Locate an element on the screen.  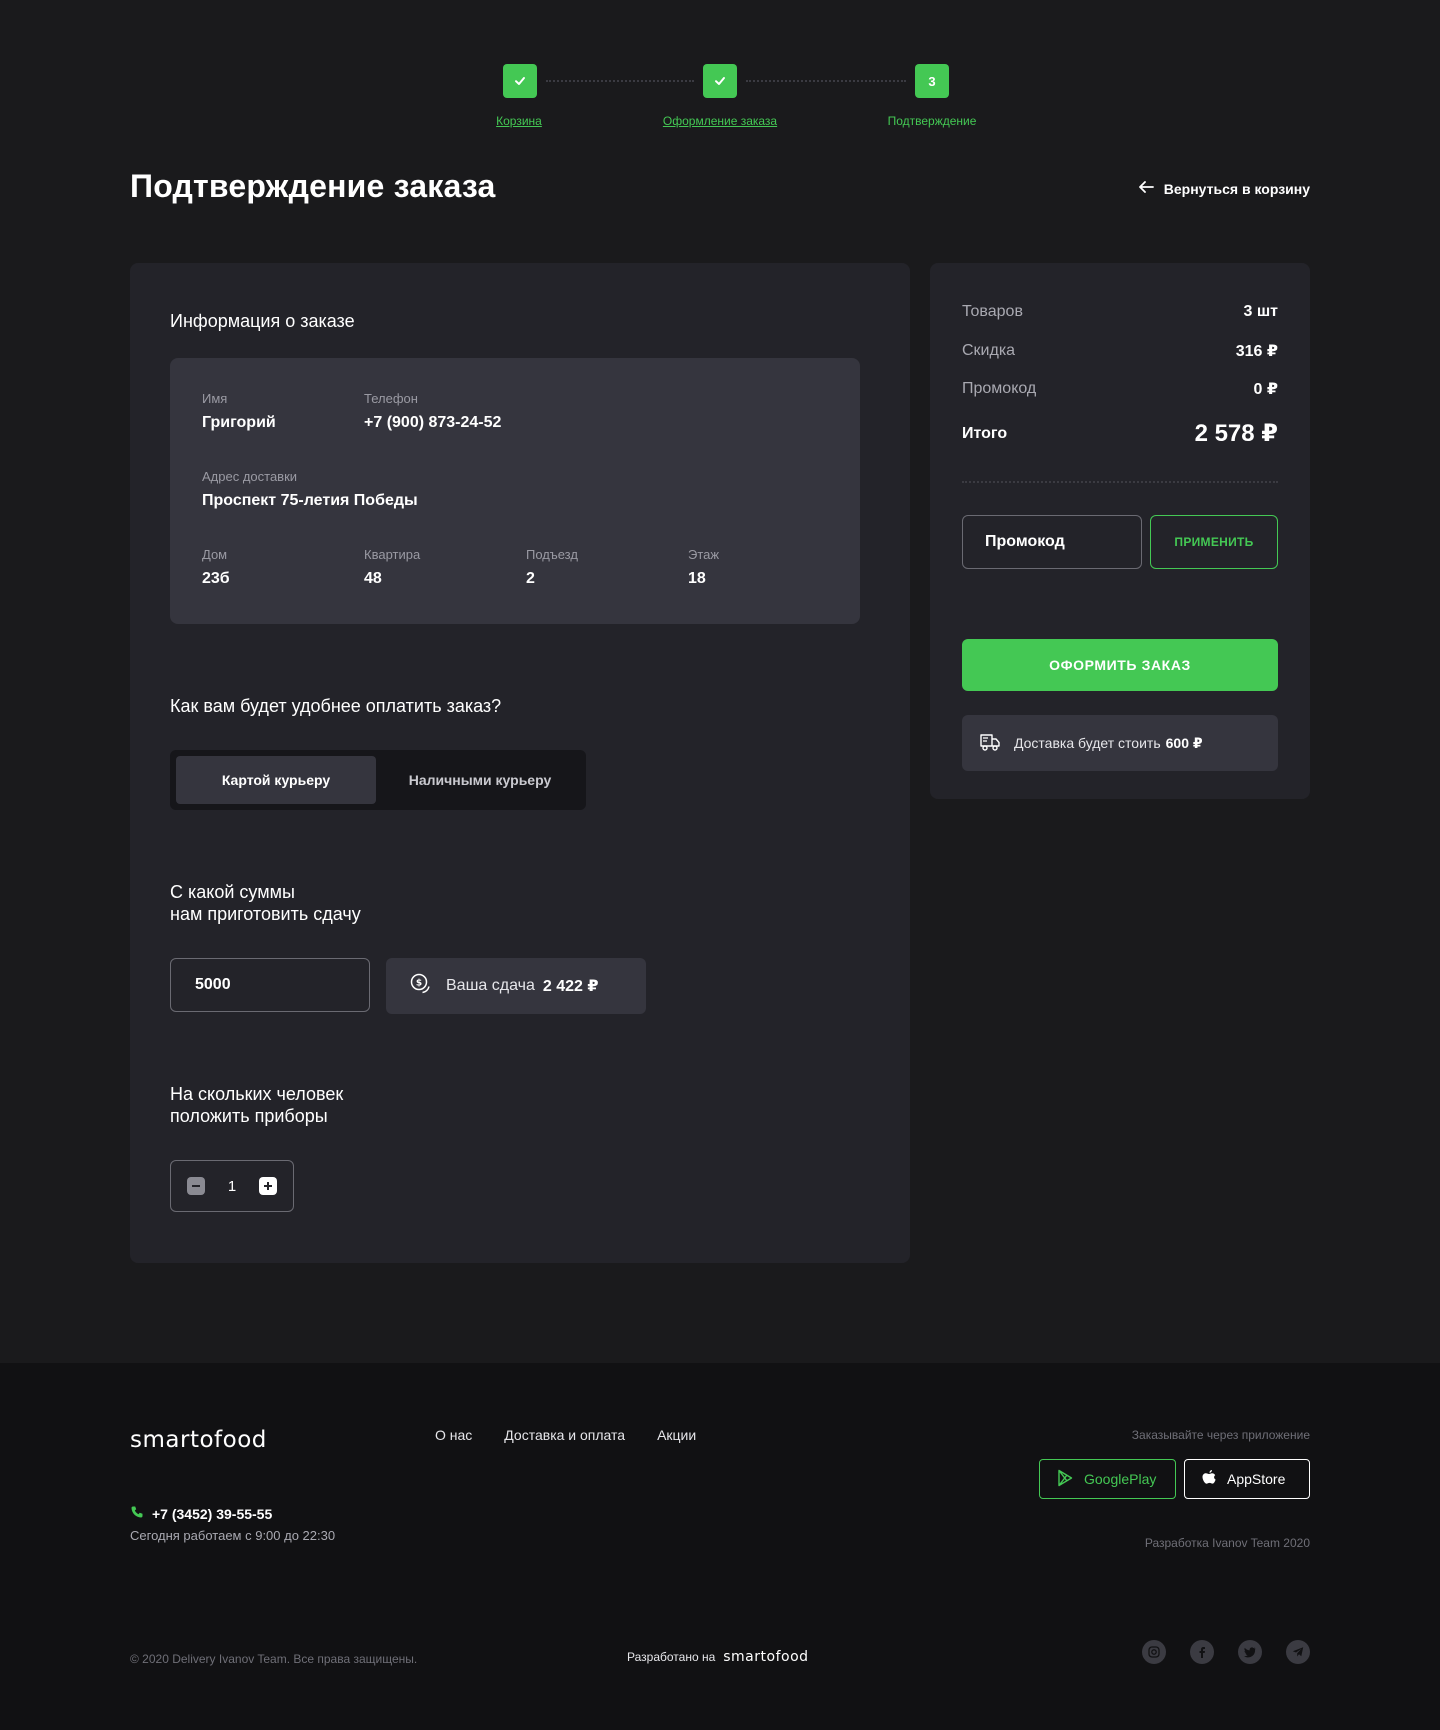
place-order-button: ОФОРМИТЬ ЗАКАЗ is located at coordinates (1120, 665).